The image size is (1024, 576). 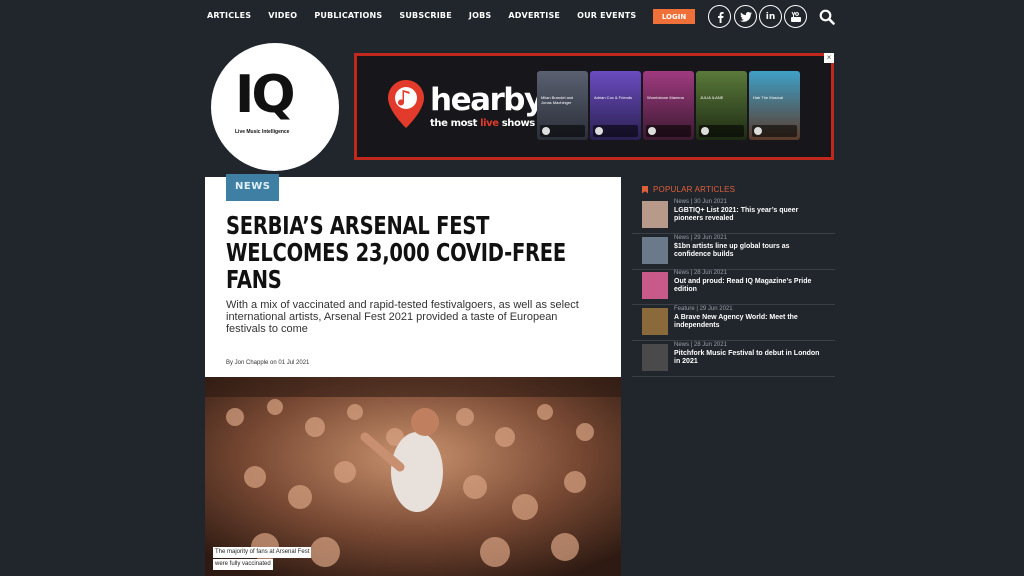 What do you see at coordinates (482, 123) in the screenshot?
I see `ad-slogan: the most live shows` at bounding box center [482, 123].